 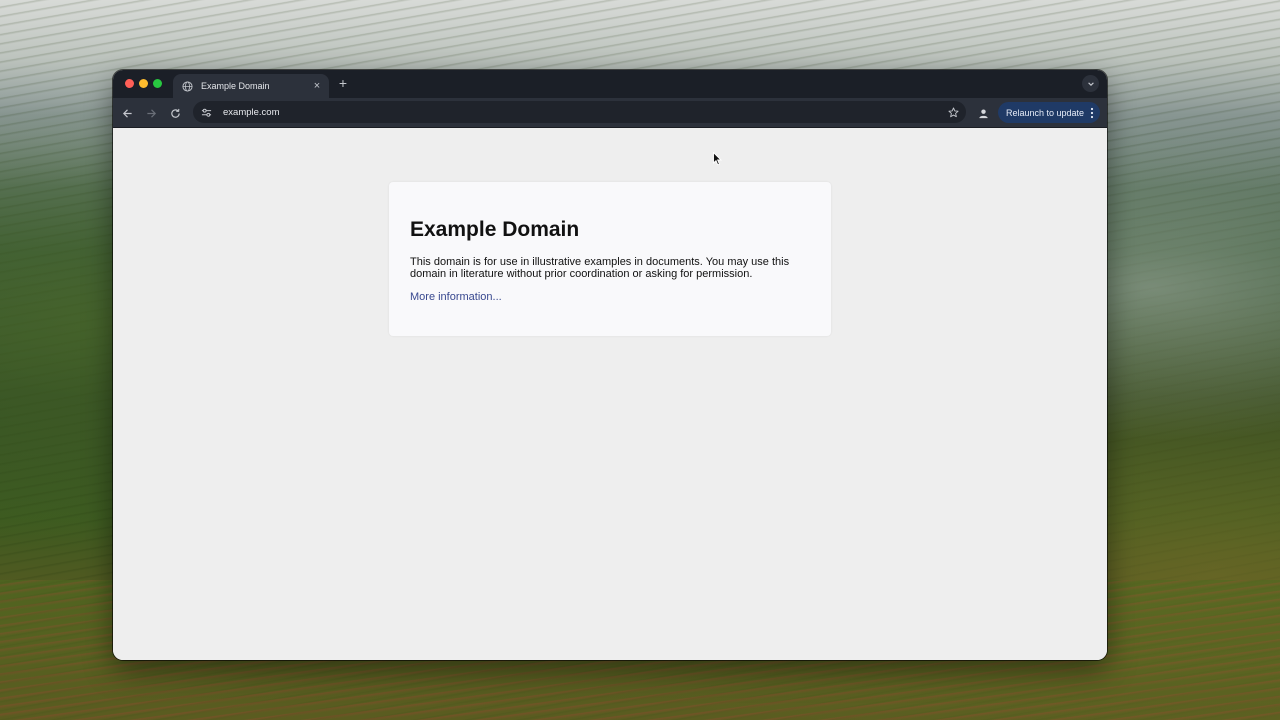 I want to click on mouse-cursor-icon, so click(x=718, y=159).